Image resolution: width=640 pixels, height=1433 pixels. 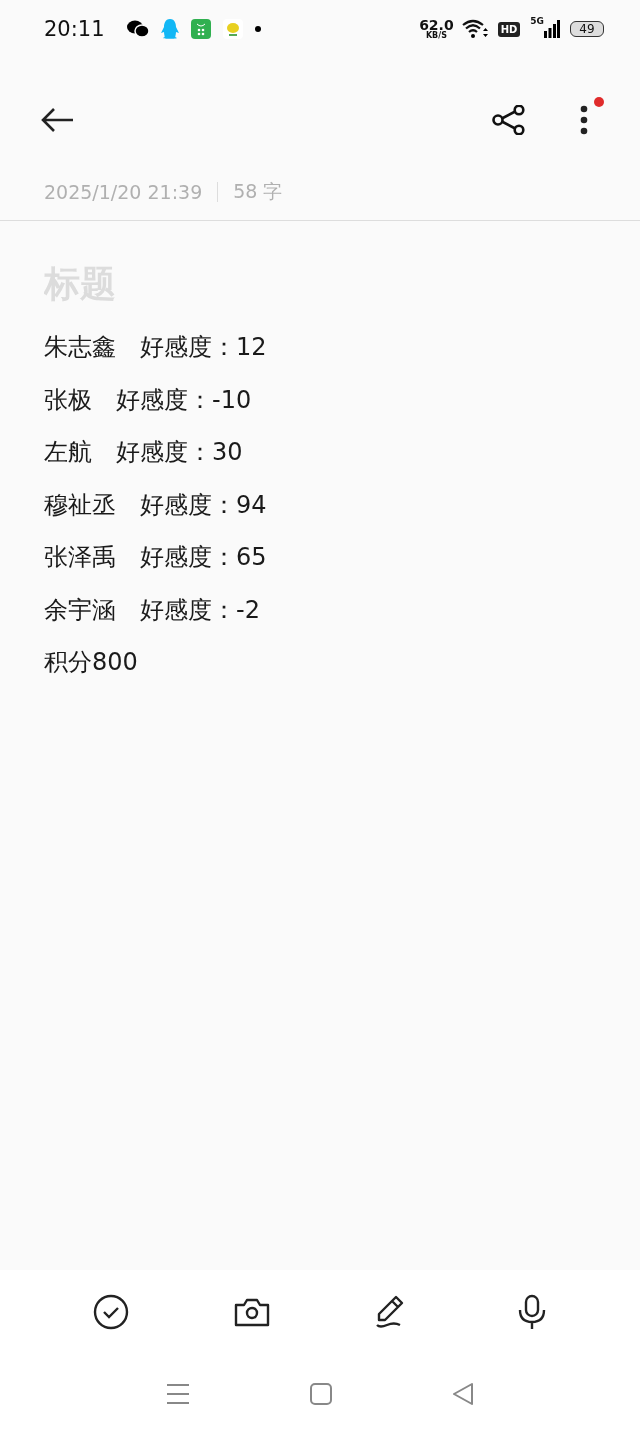 What do you see at coordinates (143, 452) in the screenshot?
I see `note-line: 左航 好感度：30` at bounding box center [143, 452].